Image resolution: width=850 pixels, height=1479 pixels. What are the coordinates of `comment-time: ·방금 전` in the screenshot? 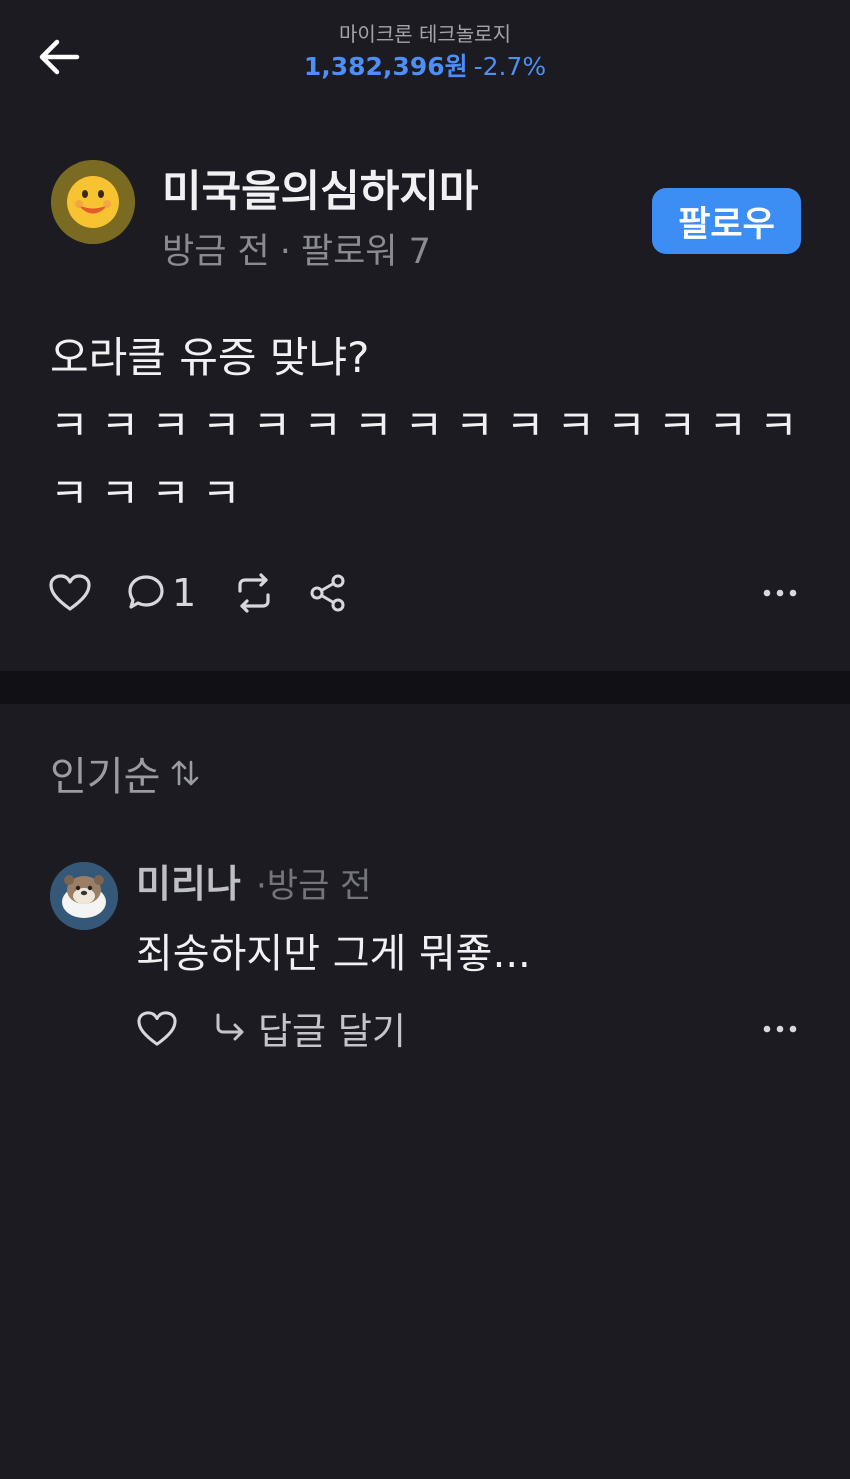 It's located at (314, 886).